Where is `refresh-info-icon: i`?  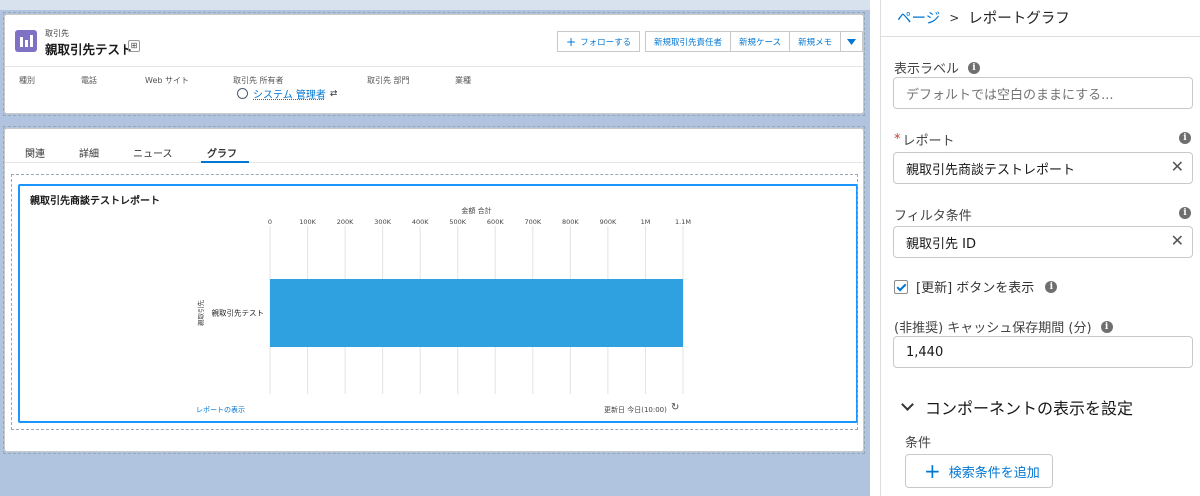 refresh-info-icon: i is located at coordinates (1051, 286).